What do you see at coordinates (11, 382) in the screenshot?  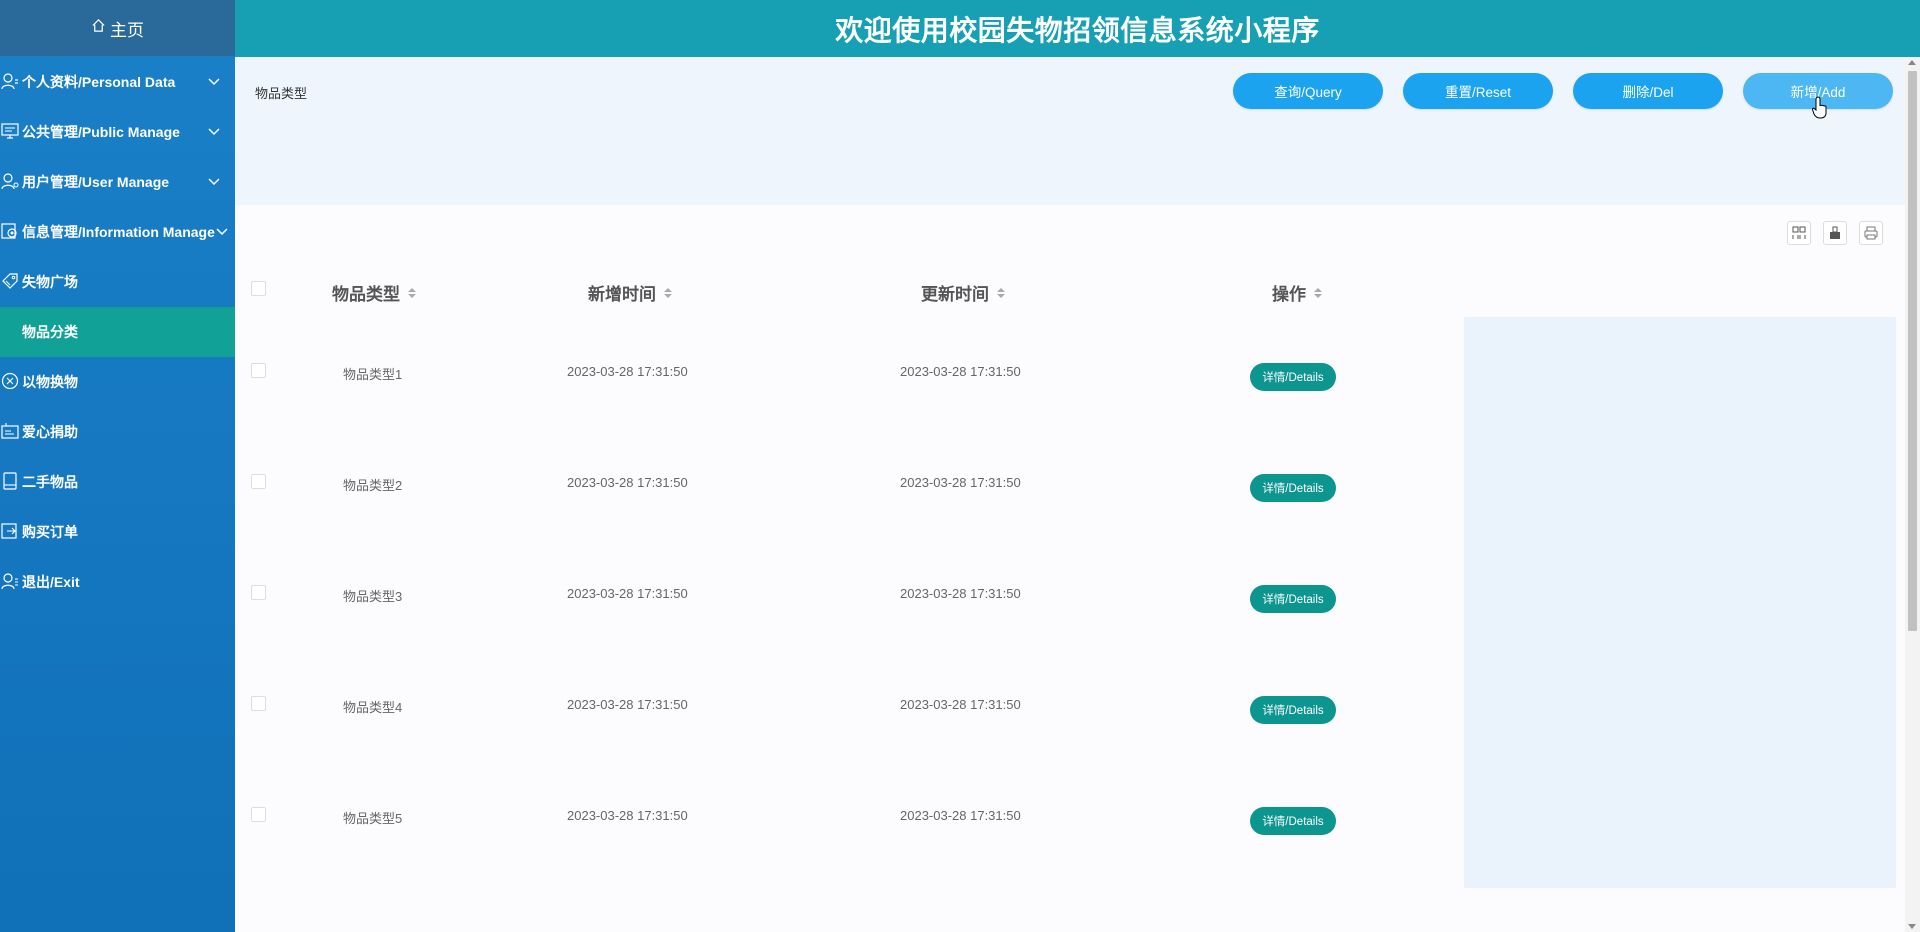 I see `exchange-icon` at bounding box center [11, 382].